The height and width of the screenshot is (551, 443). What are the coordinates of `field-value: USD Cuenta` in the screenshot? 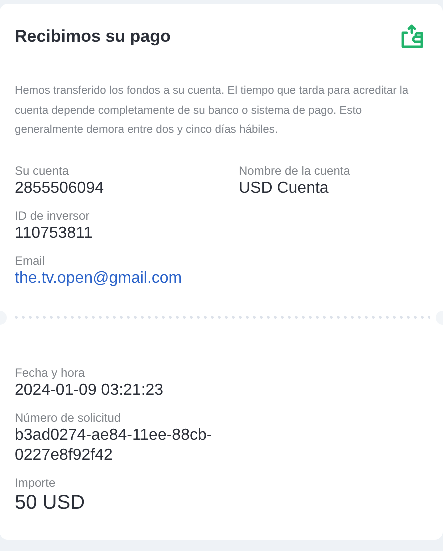 It's located at (284, 188).